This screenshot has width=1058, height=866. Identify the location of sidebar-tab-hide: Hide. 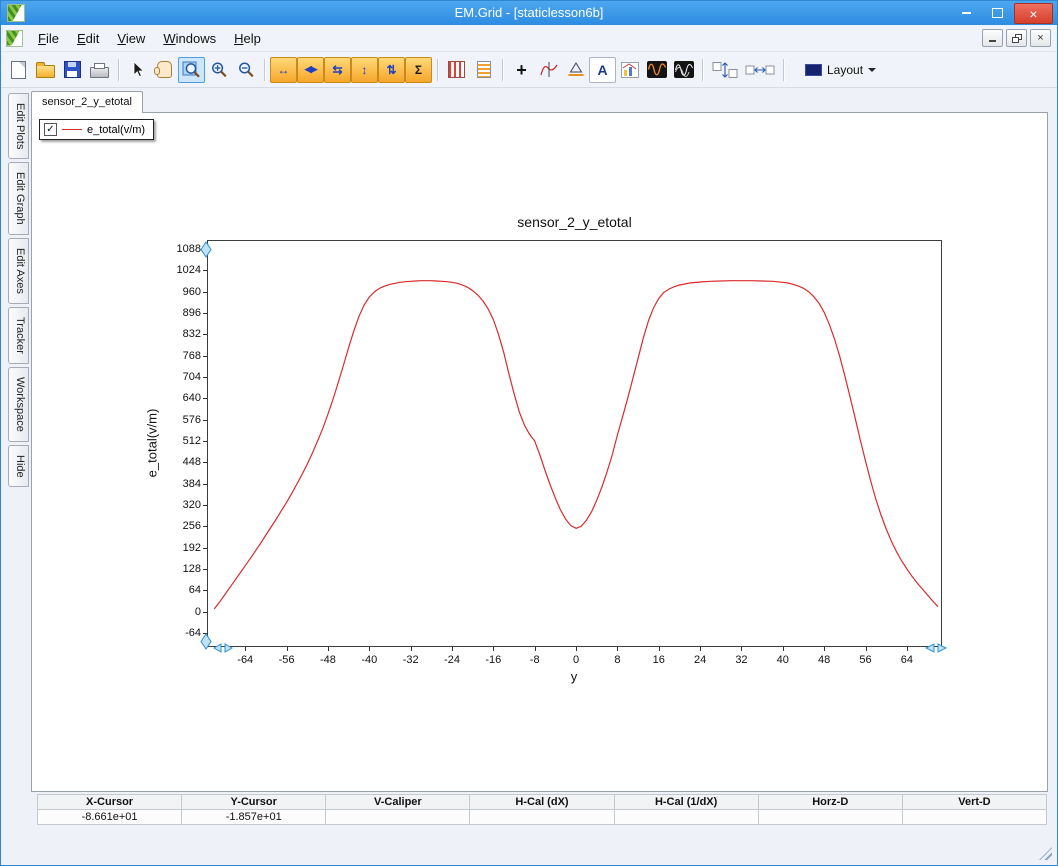
(18, 466).